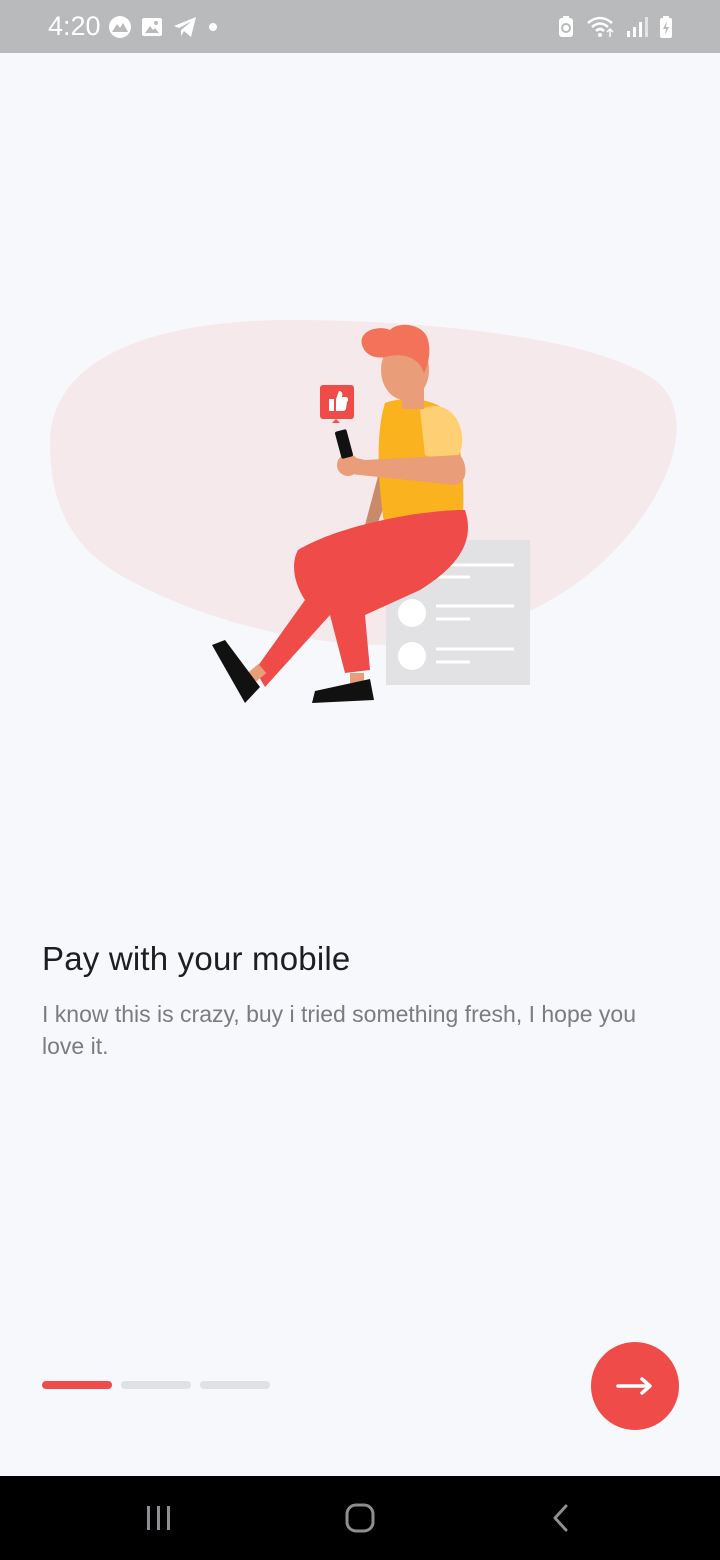 This screenshot has height=1560, width=720. I want to click on image-notification-icon, so click(152, 27).